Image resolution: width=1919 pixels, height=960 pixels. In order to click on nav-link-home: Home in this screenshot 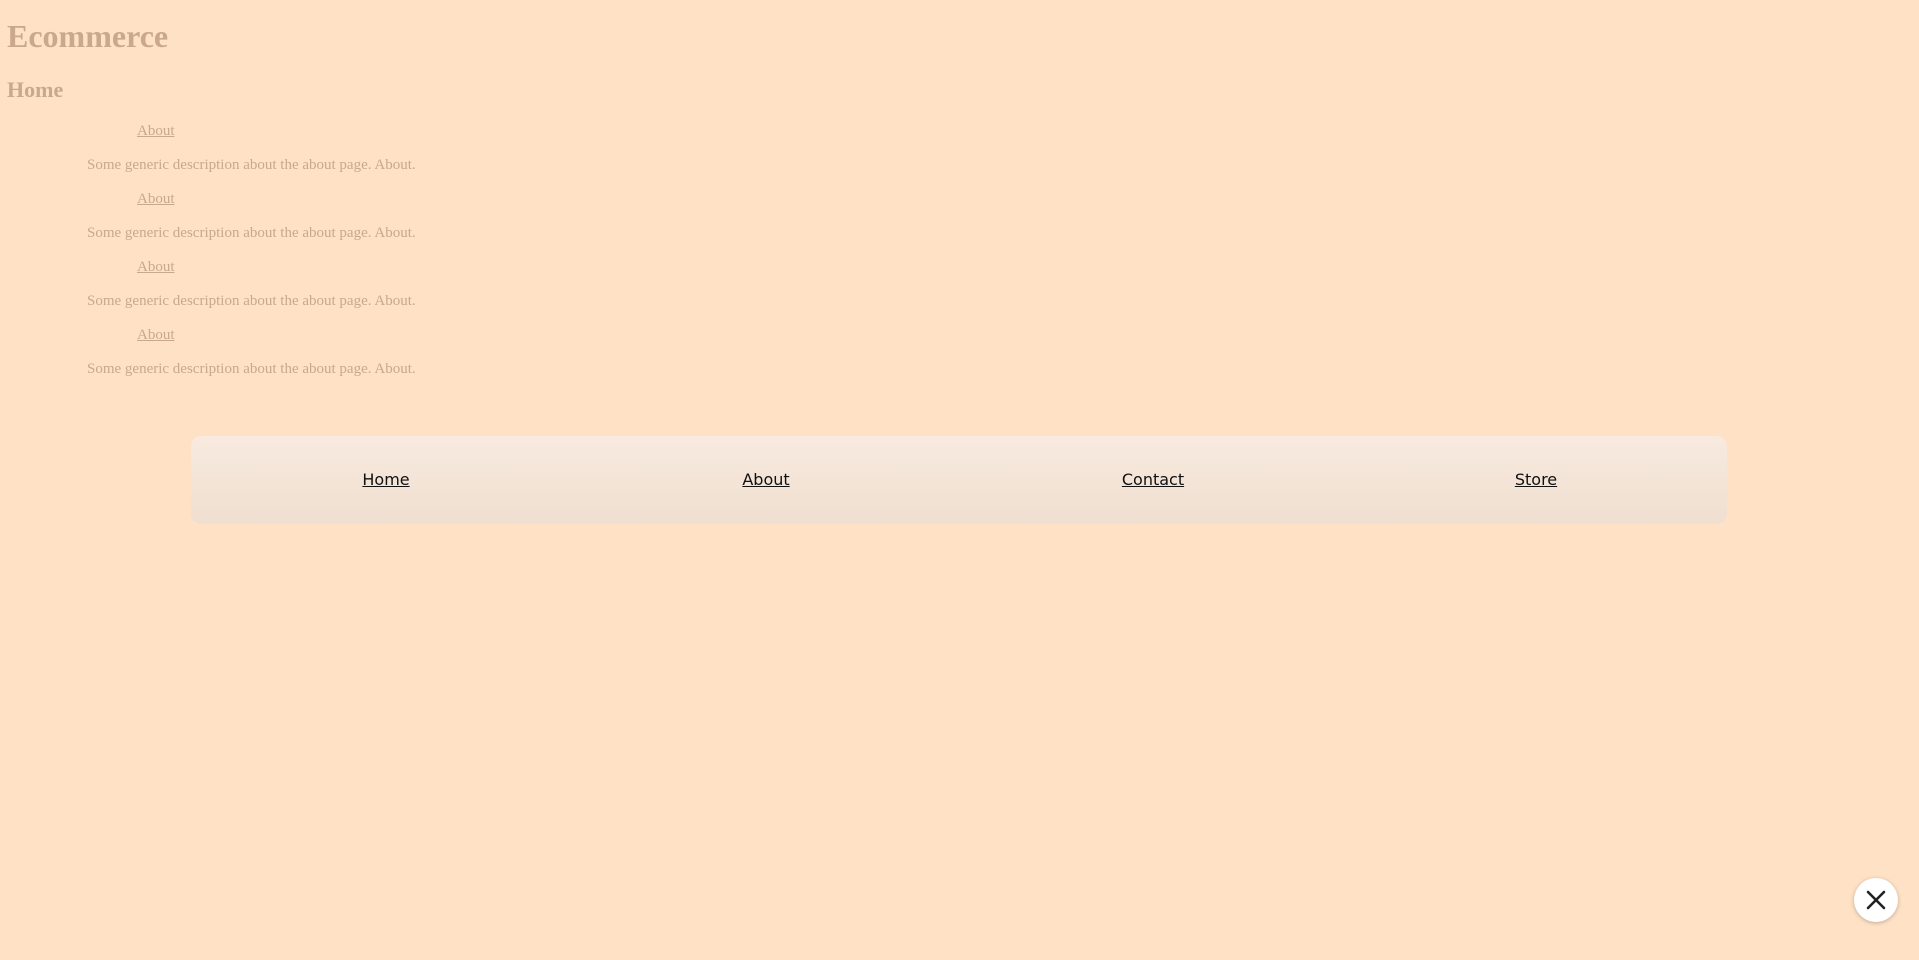, I will do `click(385, 480)`.